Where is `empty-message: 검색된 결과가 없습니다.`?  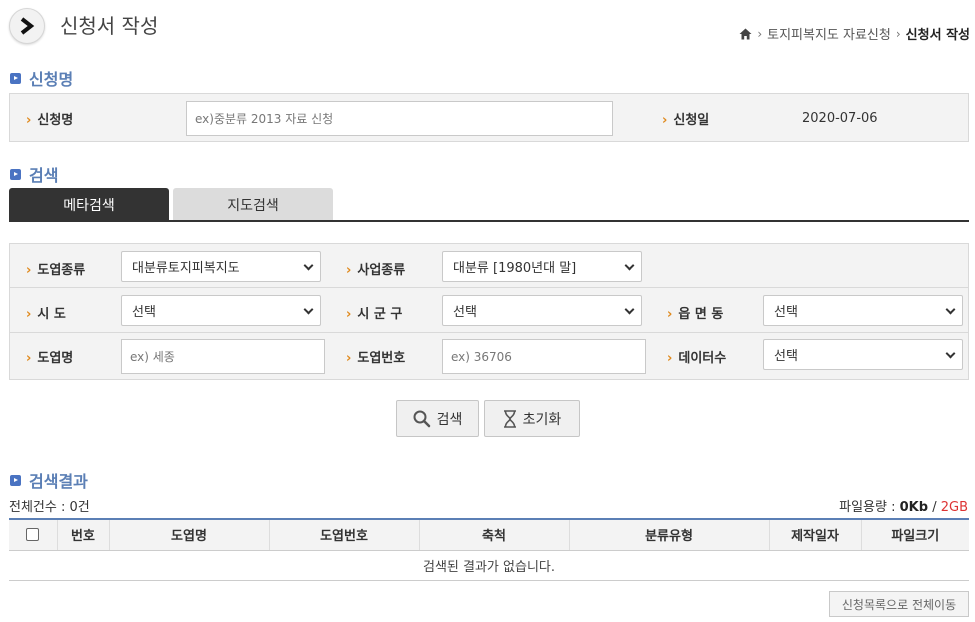
empty-message: 검색된 결과가 없습니다. is located at coordinates (489, 565).